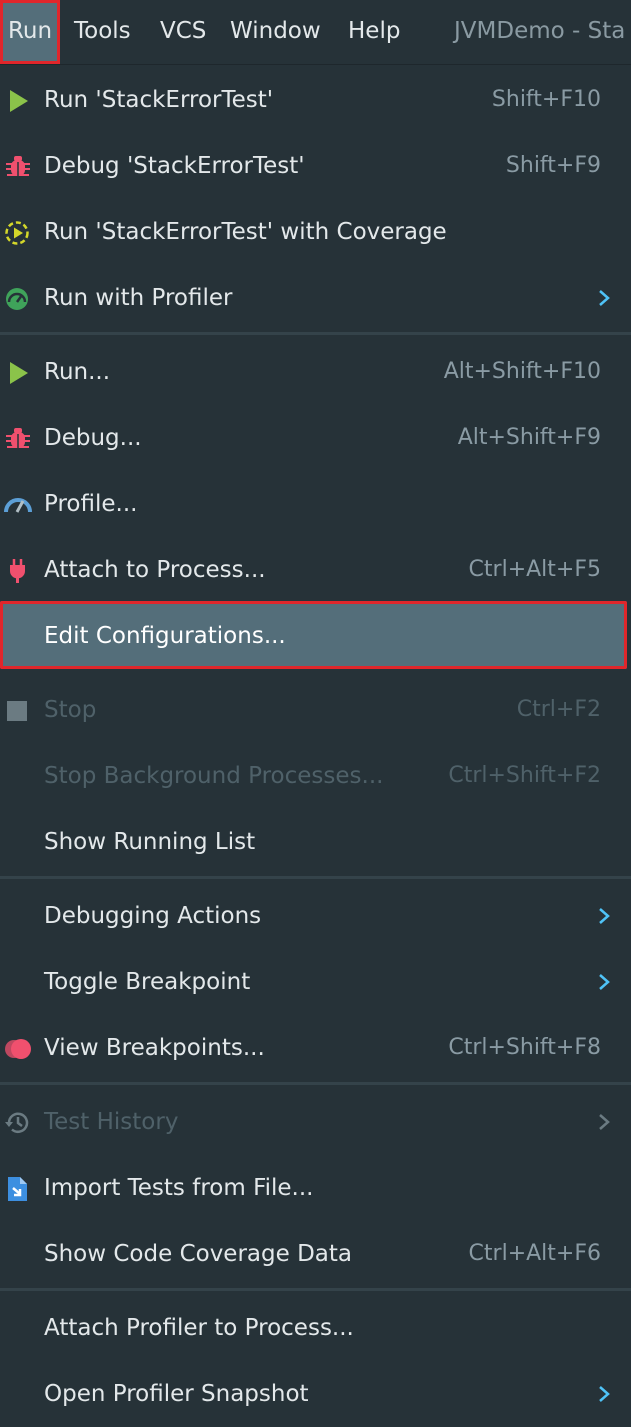 This screenshot has height=1427, width=631. I want to click on menu-item-shortcut: Alt+Shift+F9, so click(529, 437).